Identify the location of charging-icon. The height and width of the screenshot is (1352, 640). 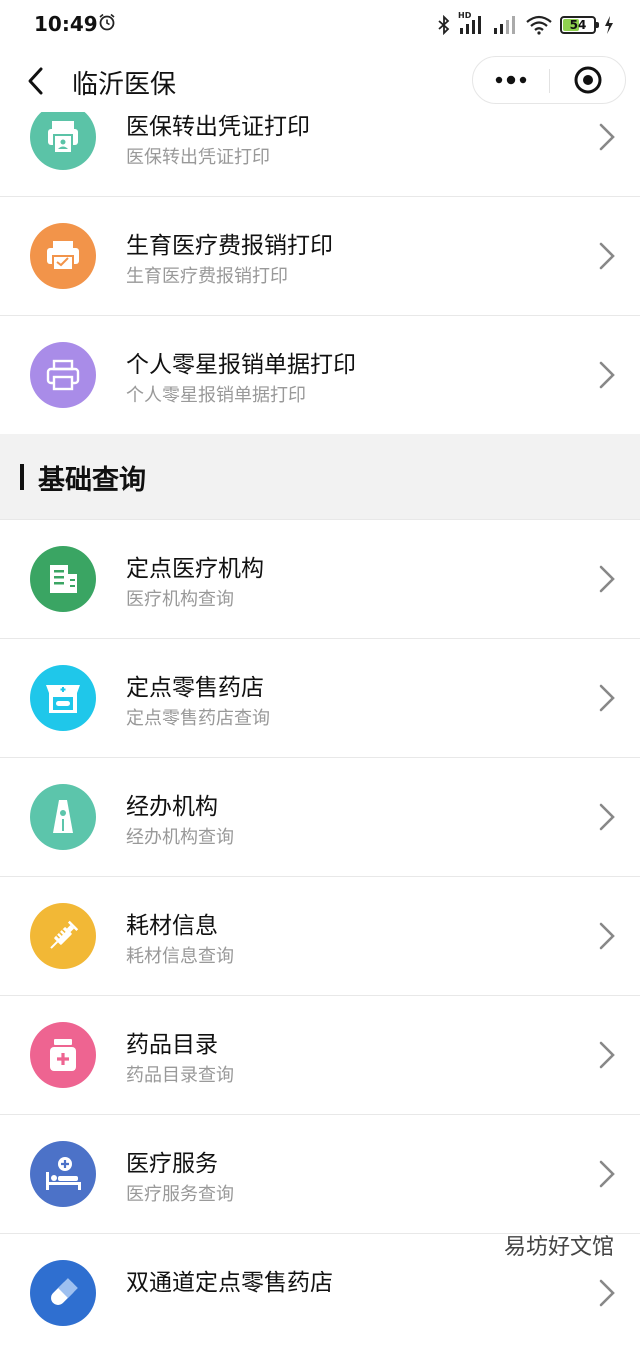
(609, 25).